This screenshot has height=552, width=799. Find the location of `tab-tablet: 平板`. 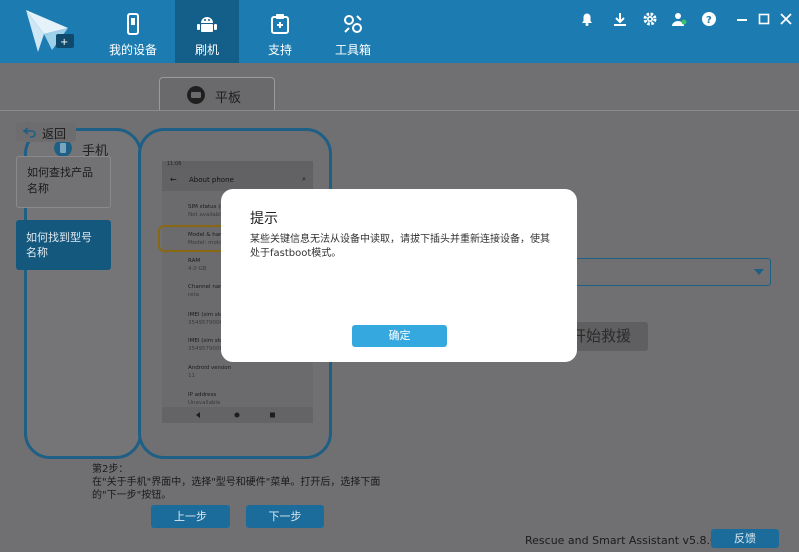

tab-tablet: 平板 is located at coordinates (217, 94).